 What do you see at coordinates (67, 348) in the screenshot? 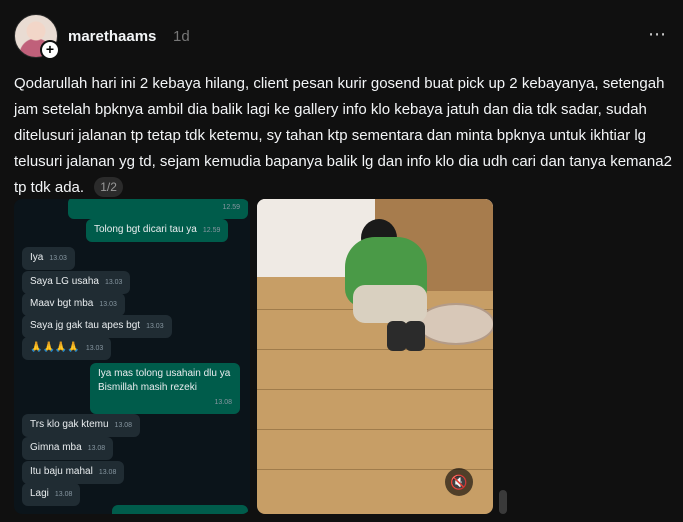
I see `chat-bubble: 🙏🙏🙏🙏 13.03` at bounding box center [67, 348].